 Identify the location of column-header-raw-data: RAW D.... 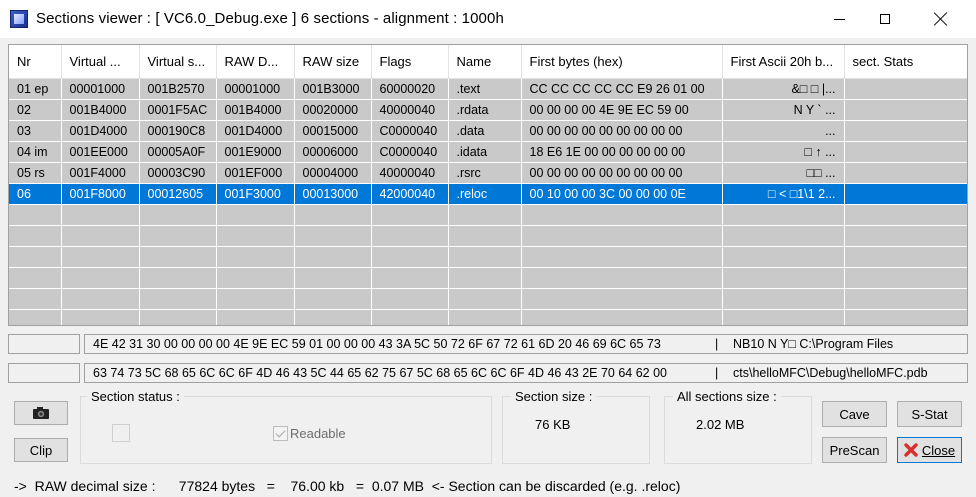
(255, 62).